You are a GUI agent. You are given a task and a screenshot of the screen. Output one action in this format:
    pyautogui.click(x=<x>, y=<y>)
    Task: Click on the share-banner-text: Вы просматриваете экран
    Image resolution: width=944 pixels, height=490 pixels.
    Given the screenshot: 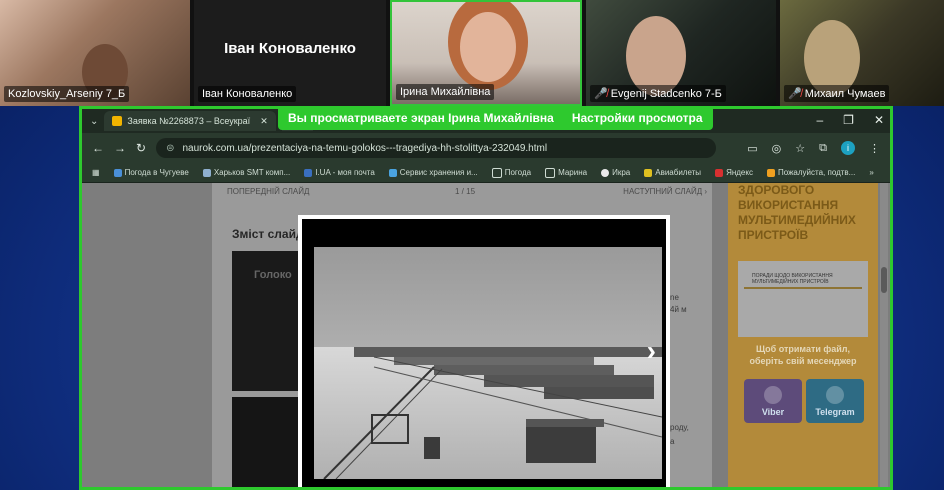 What is the action you would take?
    pyautogui.click(x=366, y=118)
    